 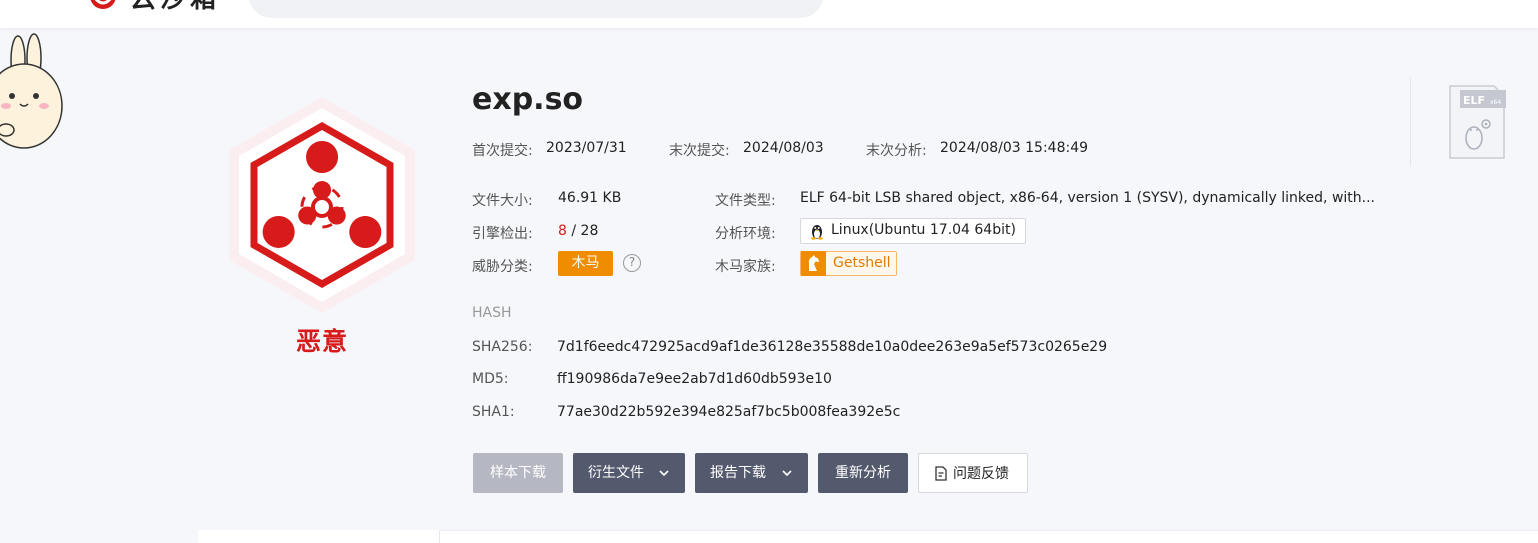 What do you see at coordinates (319, 536) in the screenshot?
I see `bottom-tab` at bounding box center [319, 536].